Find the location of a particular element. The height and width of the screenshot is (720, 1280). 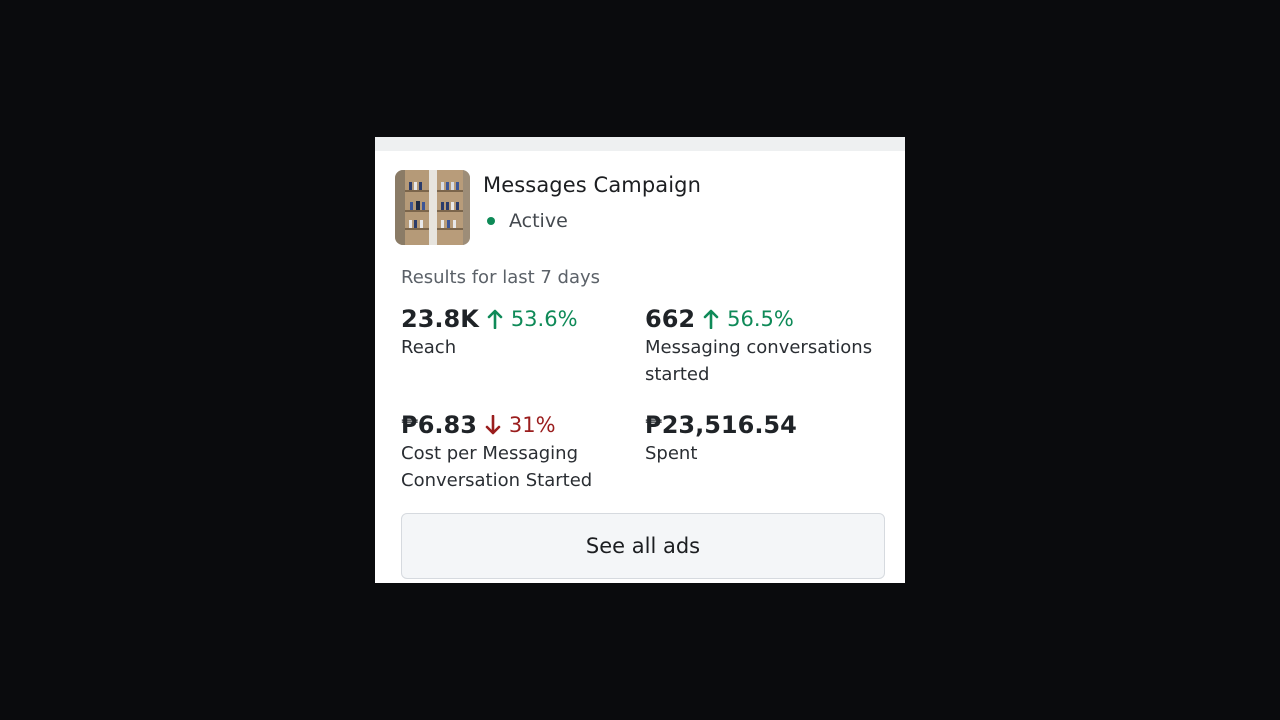

see-all-ads-button: See all ads is located at coordinates (643, 546).